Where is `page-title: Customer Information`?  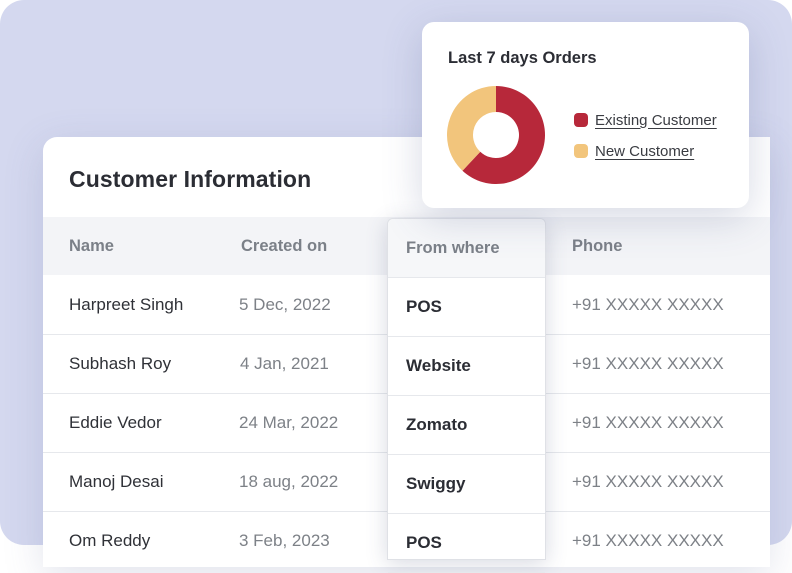
page-title: Customer Information is located at coordinates (190, 179).